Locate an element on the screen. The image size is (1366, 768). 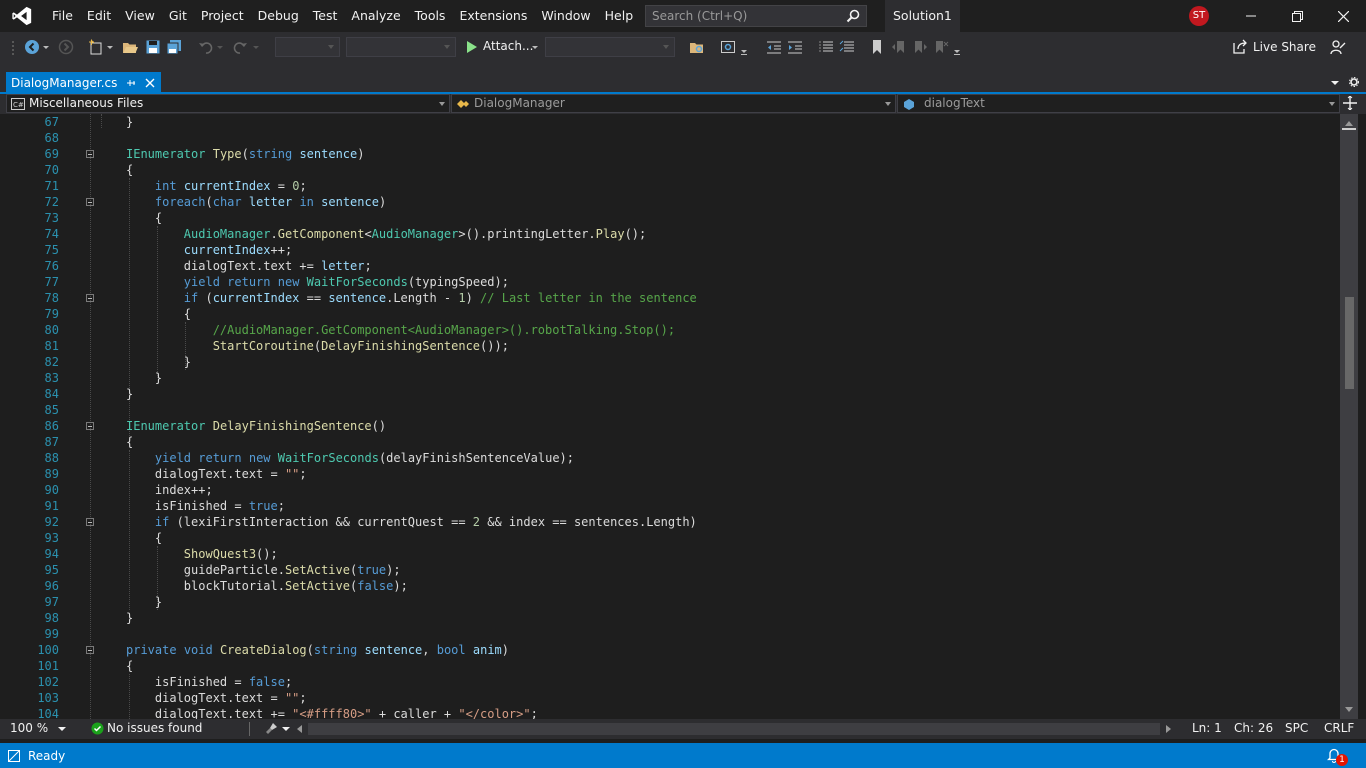
menu-test: Test is located at coordinates (325, 16).